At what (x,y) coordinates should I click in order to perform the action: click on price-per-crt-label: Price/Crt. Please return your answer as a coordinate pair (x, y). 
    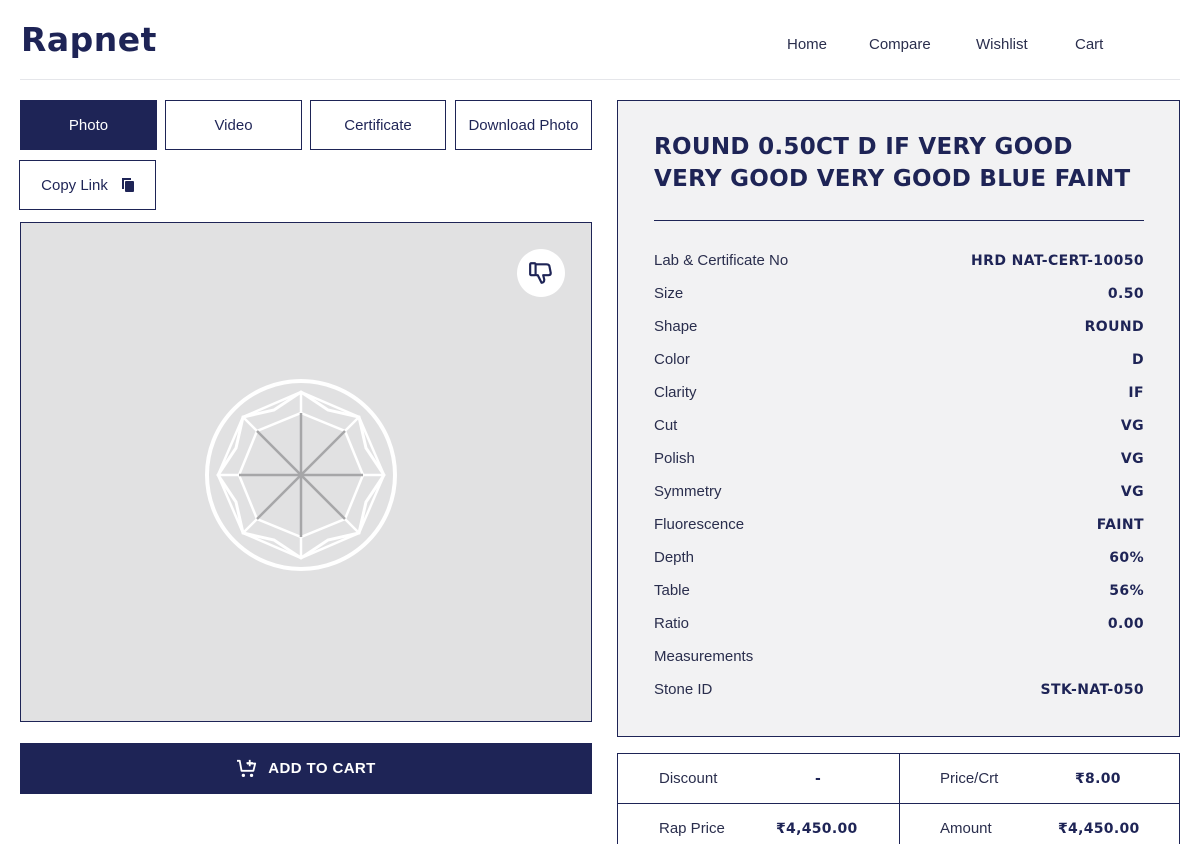
    Looking at the image, I should click on (969, 778).